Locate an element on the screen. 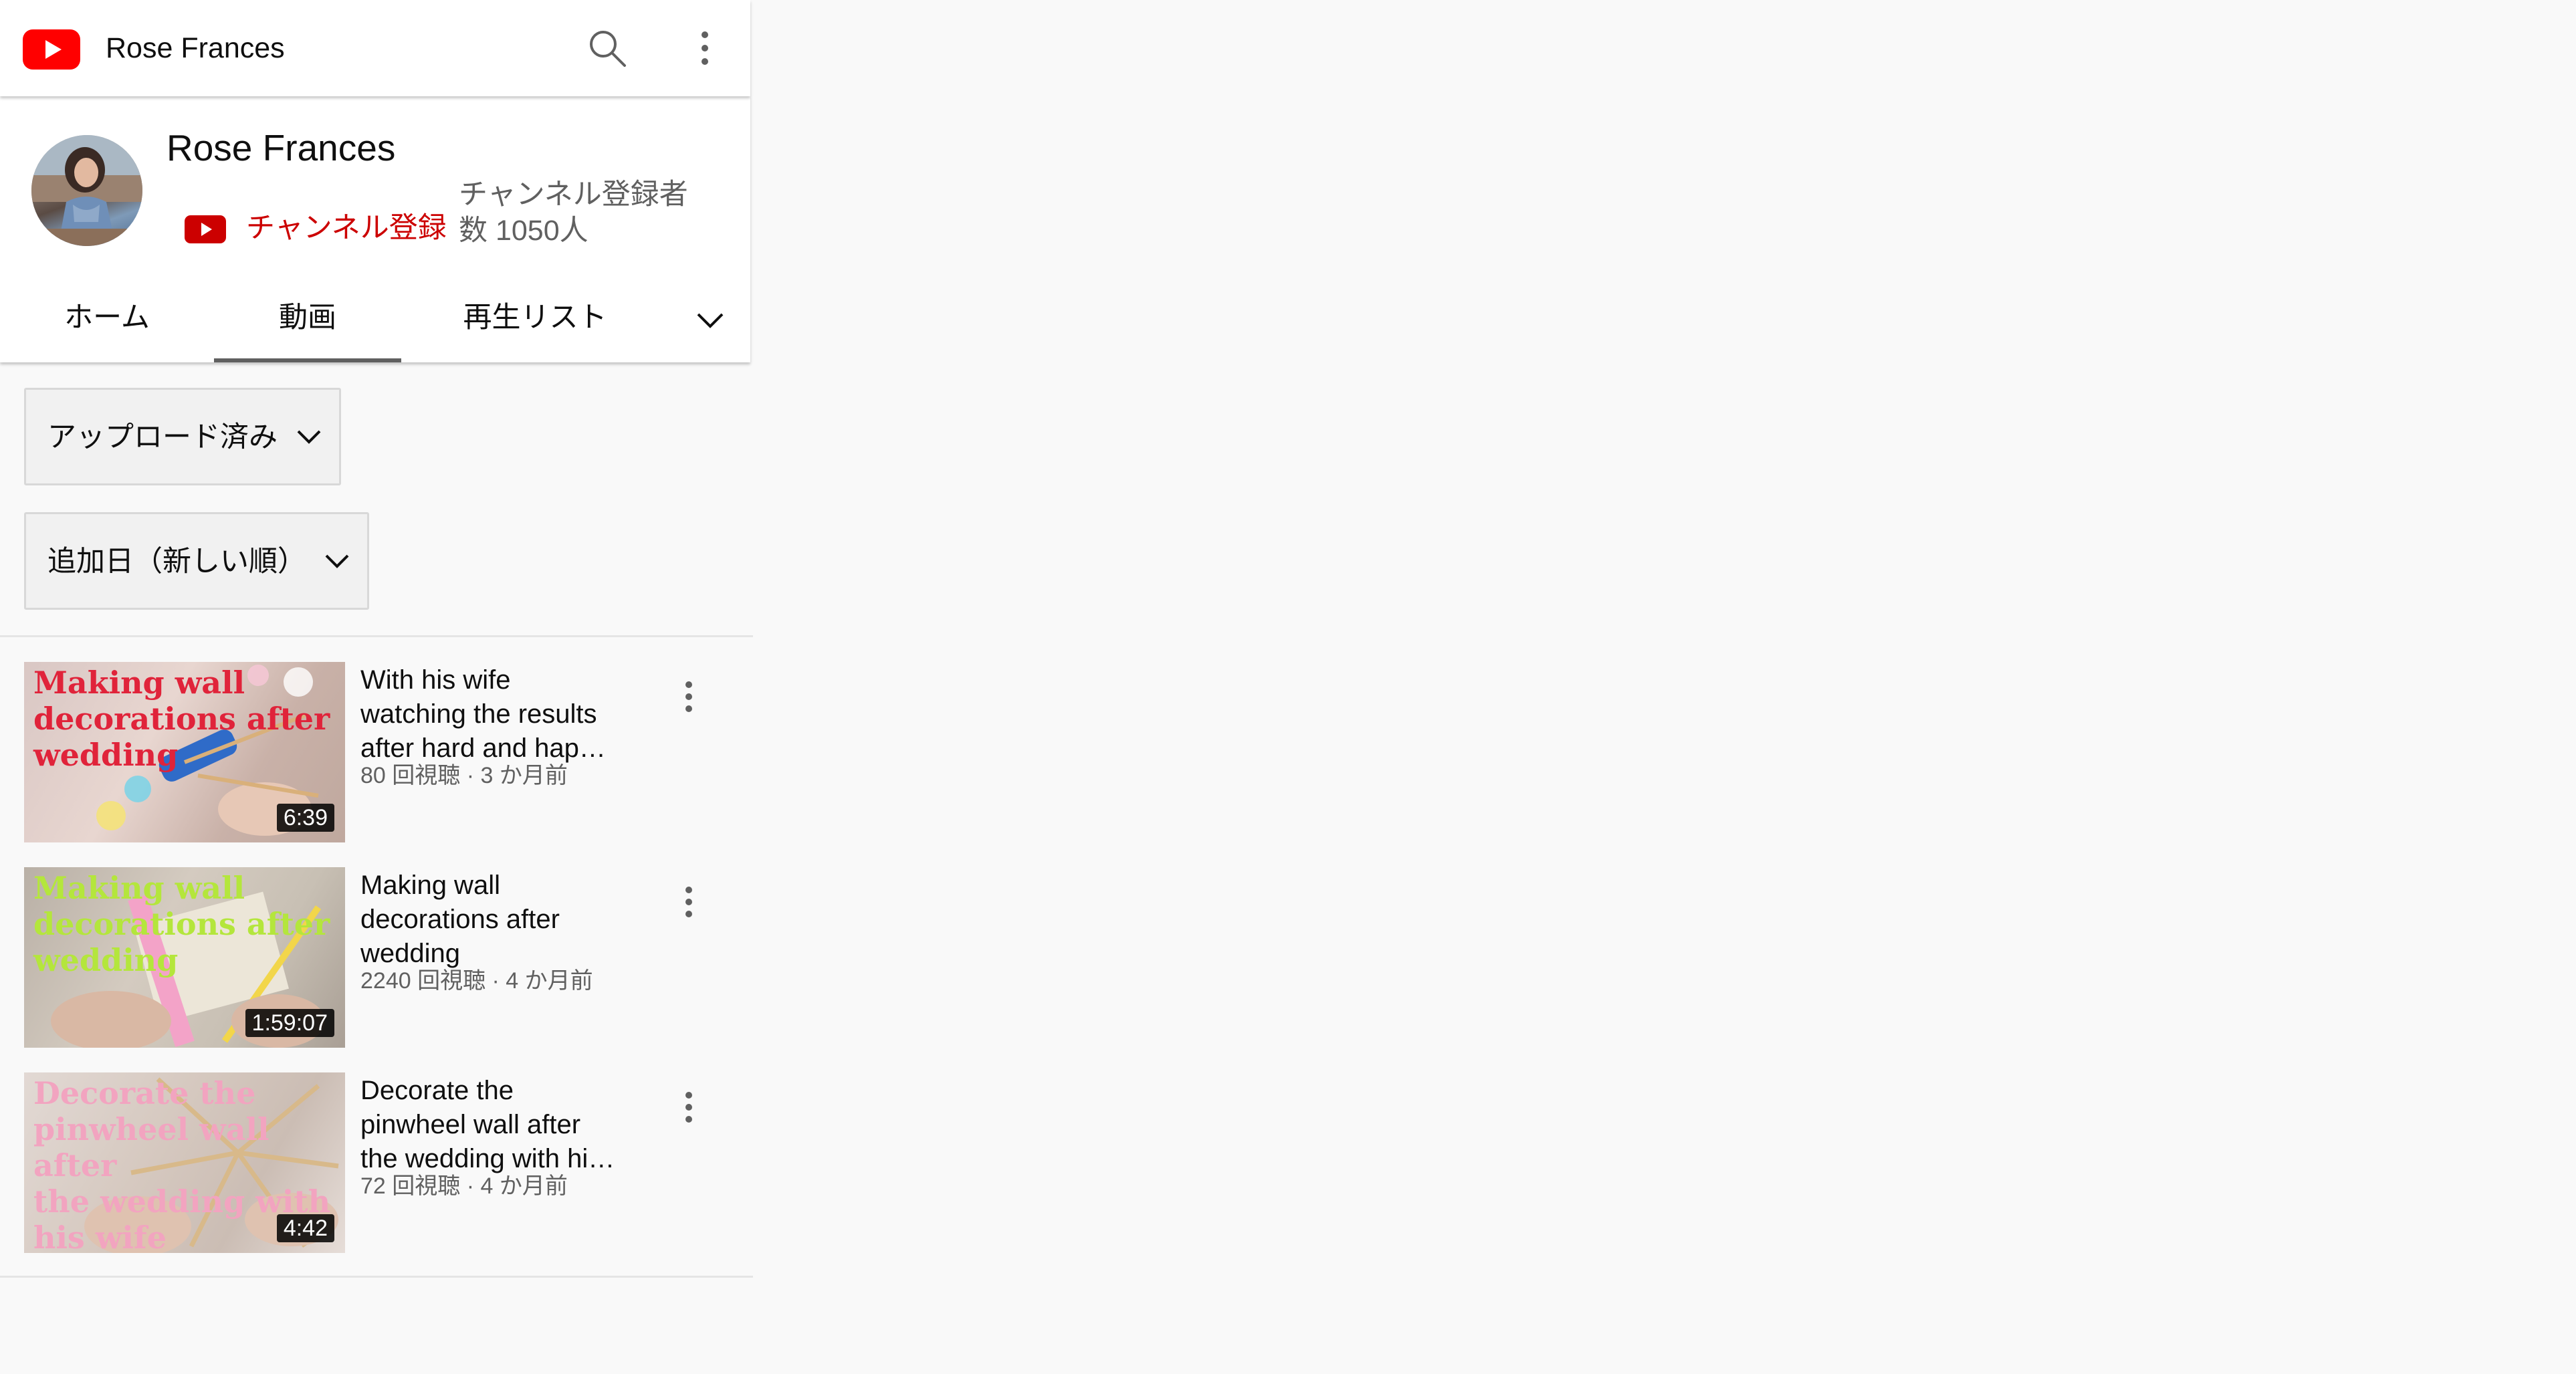 Image resolution: width=2576 pixels, height=1374 pixels. title-line: watching the results is located at coordinates (479, 714).